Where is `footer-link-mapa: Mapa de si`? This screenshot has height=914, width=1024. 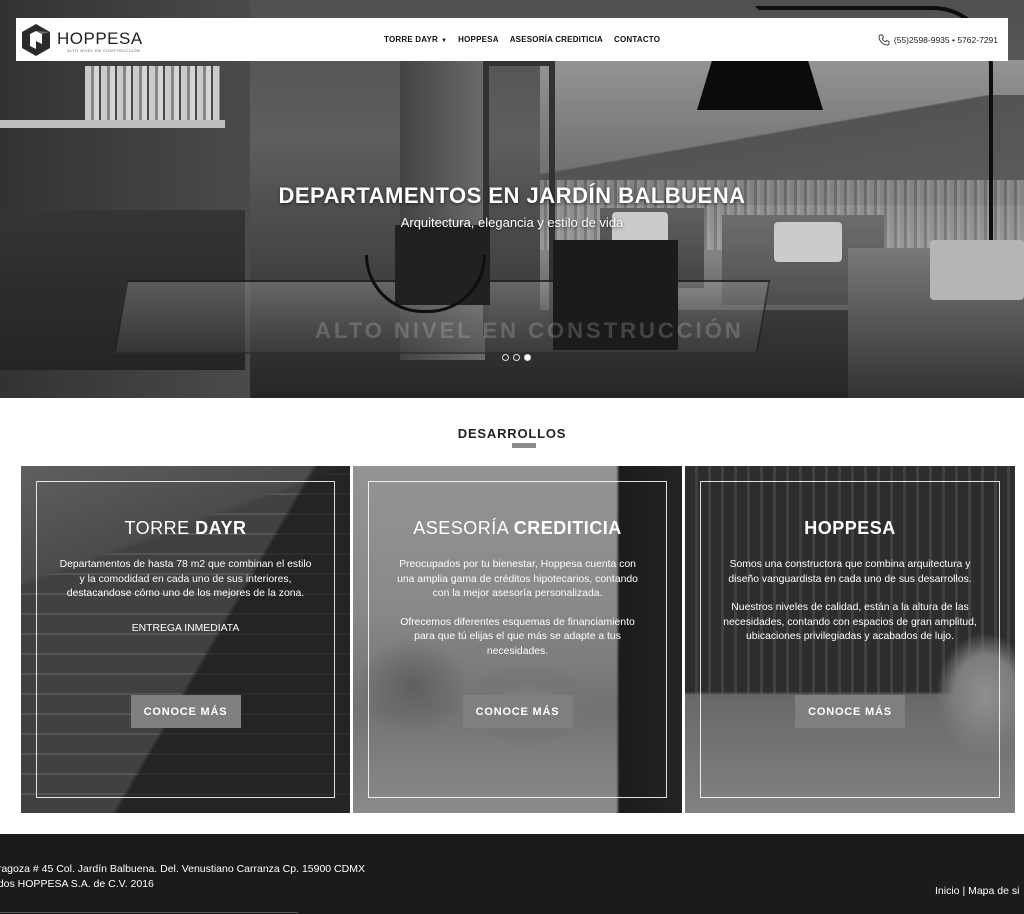
footer-link-mapa: Mapa de si is located at coordinates (993, 891).